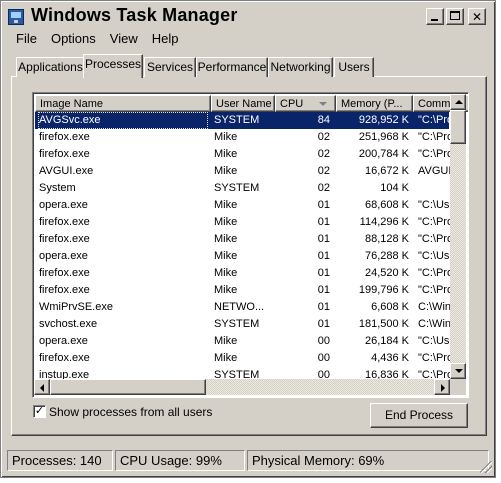 Image resolution: width=501 pixels, height=483 pixels. I want to click on task-manager-icon, so click(16, 17).